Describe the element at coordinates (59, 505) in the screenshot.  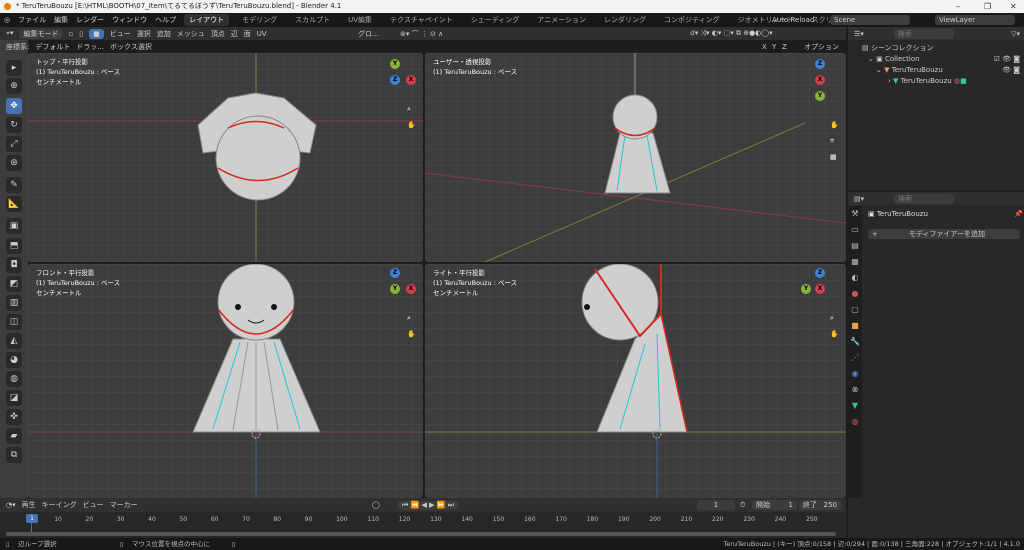
I see `menu-keying: キーイング` at that location.